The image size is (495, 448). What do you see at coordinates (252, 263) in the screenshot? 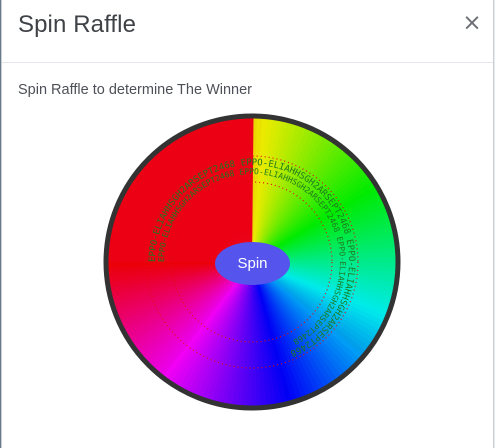
I see `spin-button: Spin` at bounding box center [252, 263].